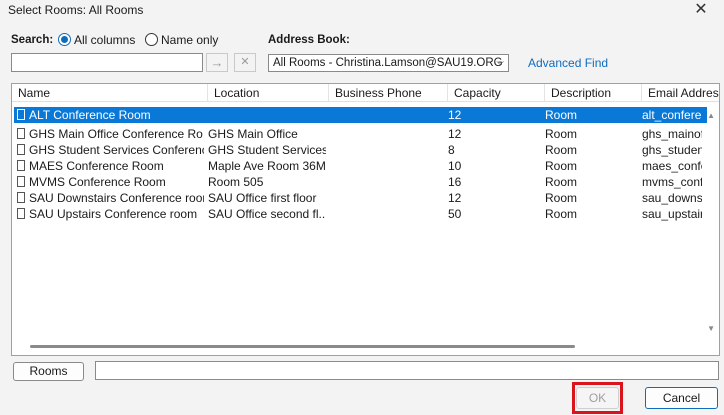 This screenshot has height=415, width=724. I want to click on title-bar: Select Rooms: All Rooms ✕, so click(362, 11).